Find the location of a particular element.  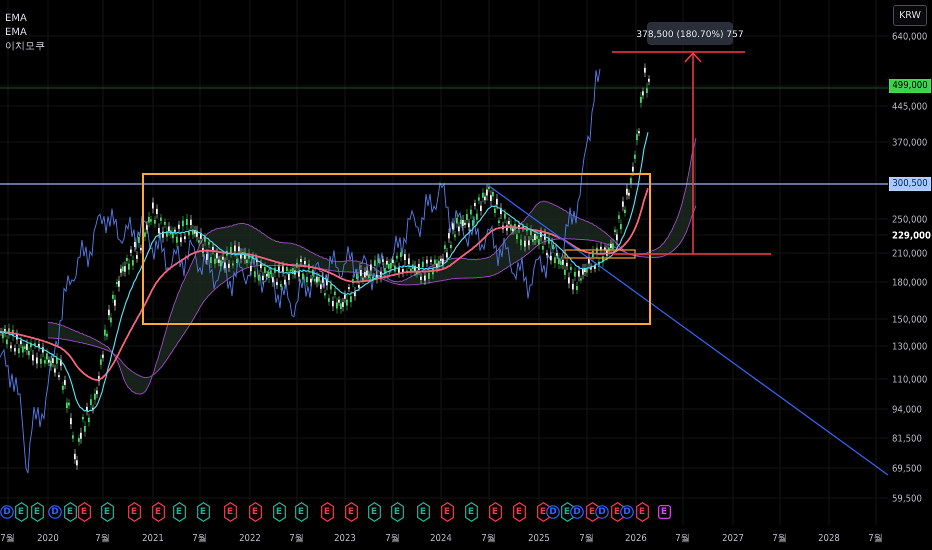

upcoming-earnings-marker: E is located at coordinates (664, 512).